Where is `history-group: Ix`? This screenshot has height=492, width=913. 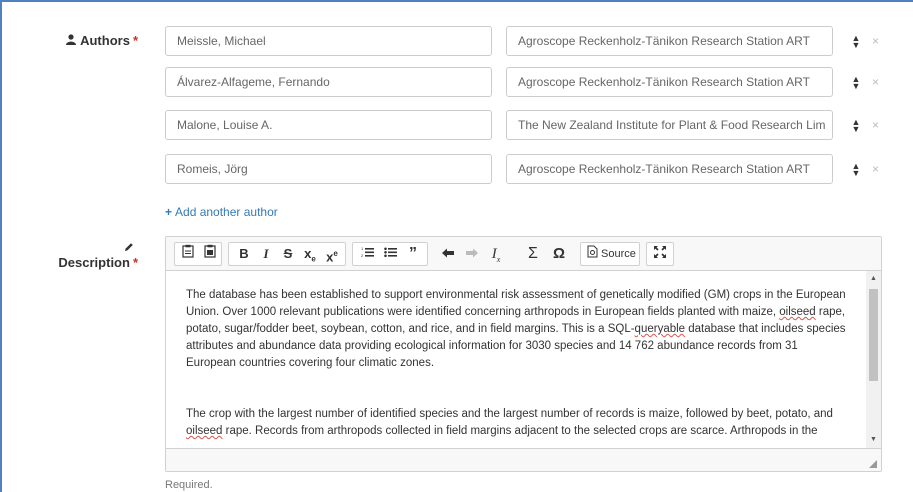 history-group: Ix is located at coordinates (474, 254).